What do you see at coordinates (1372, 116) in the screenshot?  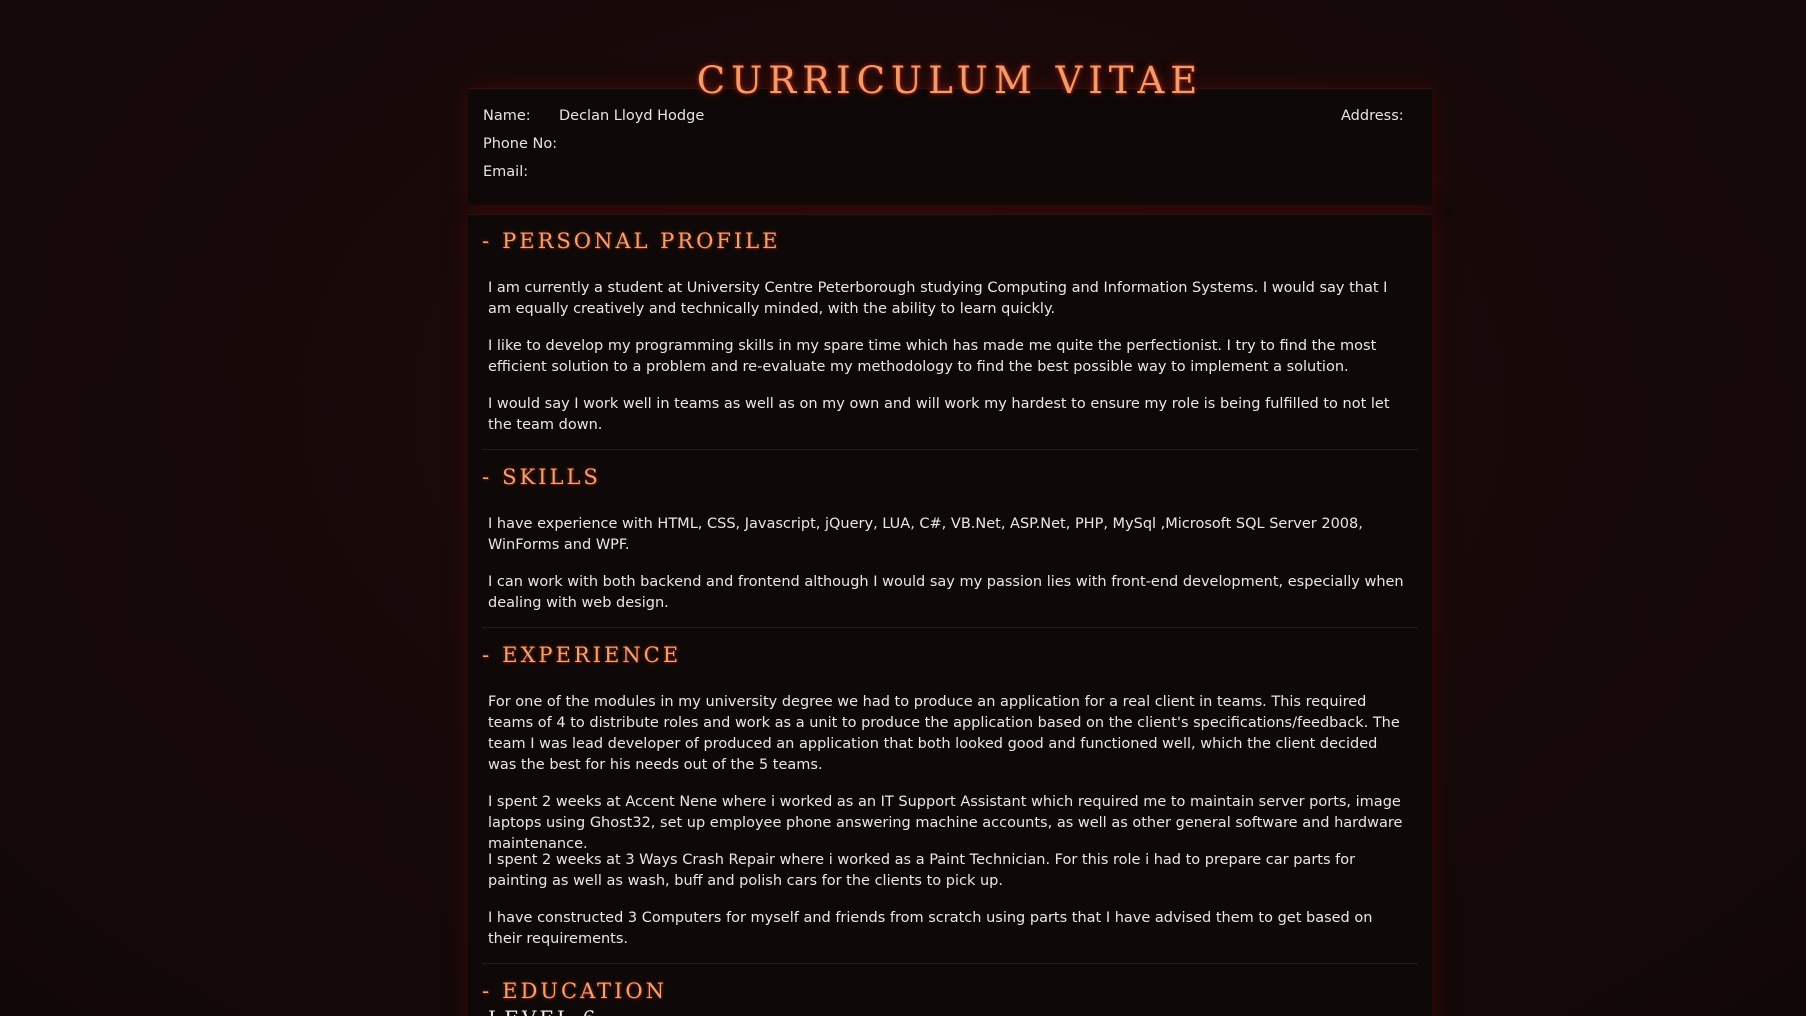 I see `address-label: Address:` at bounding box center [1372, 116].